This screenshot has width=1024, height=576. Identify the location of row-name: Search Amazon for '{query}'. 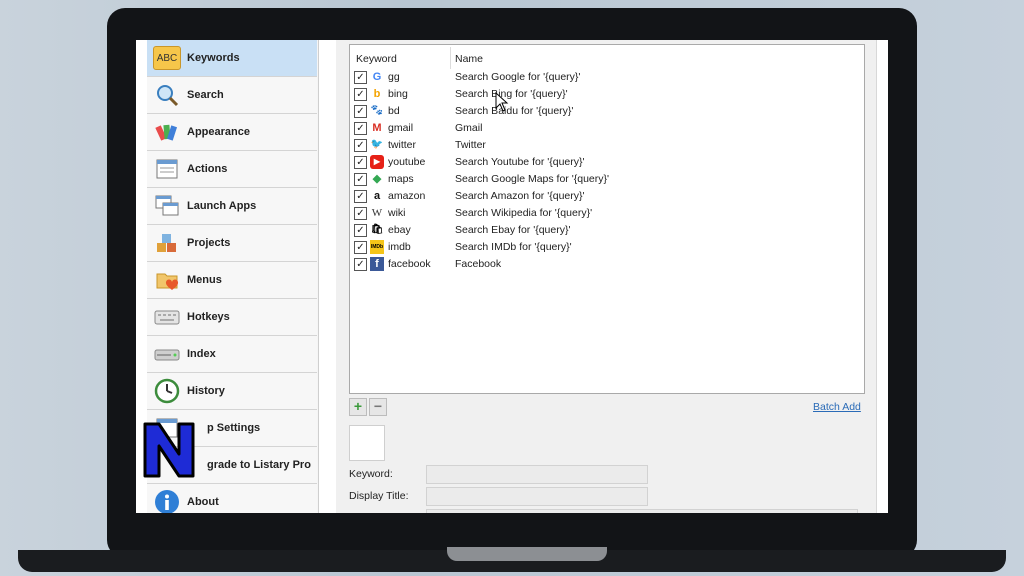
(520, 196).